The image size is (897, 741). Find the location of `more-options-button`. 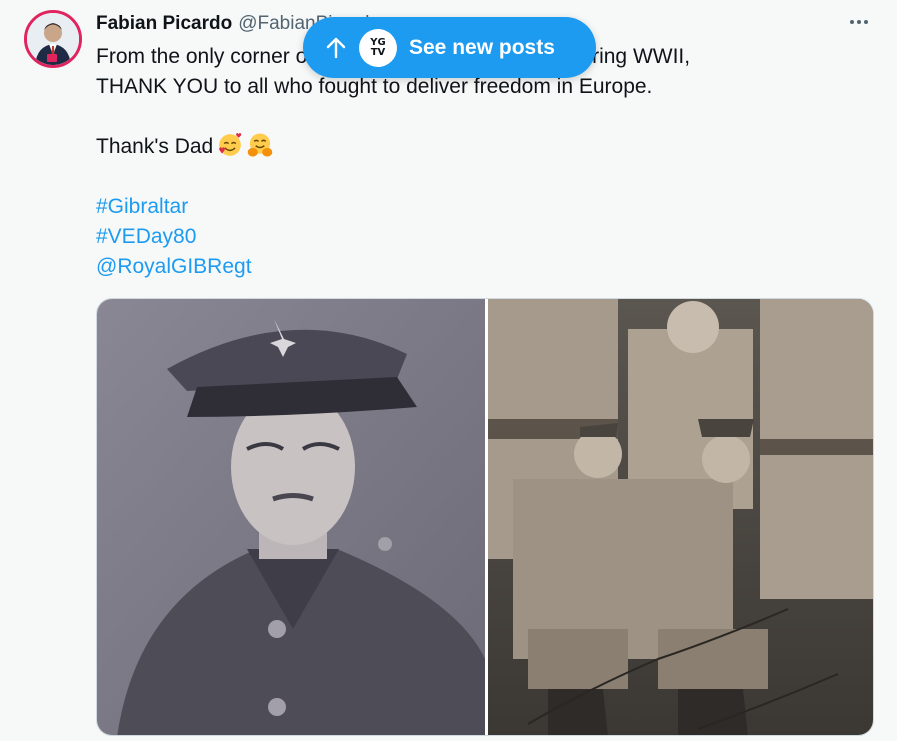

more-options-button is located at coordinates (859, 22).